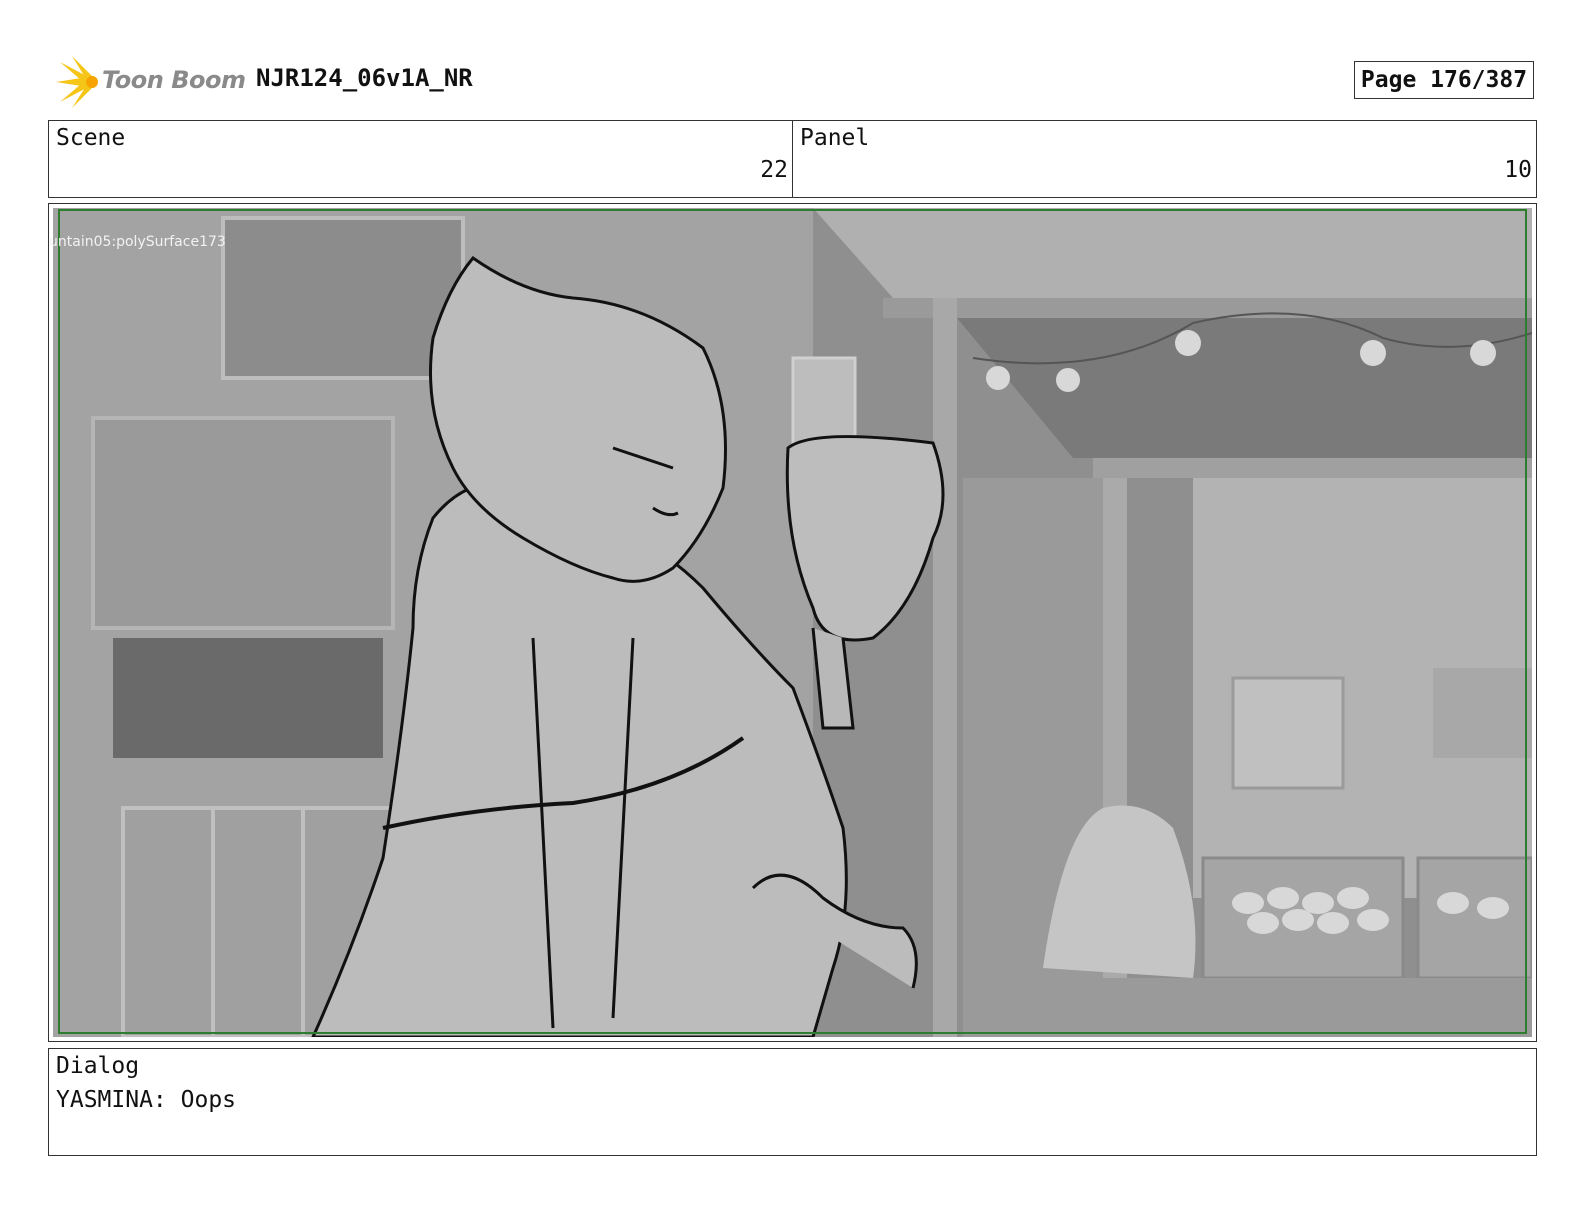 The image size is (1584, 1224). What do you see at coordinates (1444, 80) in the screenshot?
I see `page-number: Page 176/387` at bounding box center [1444, 80].